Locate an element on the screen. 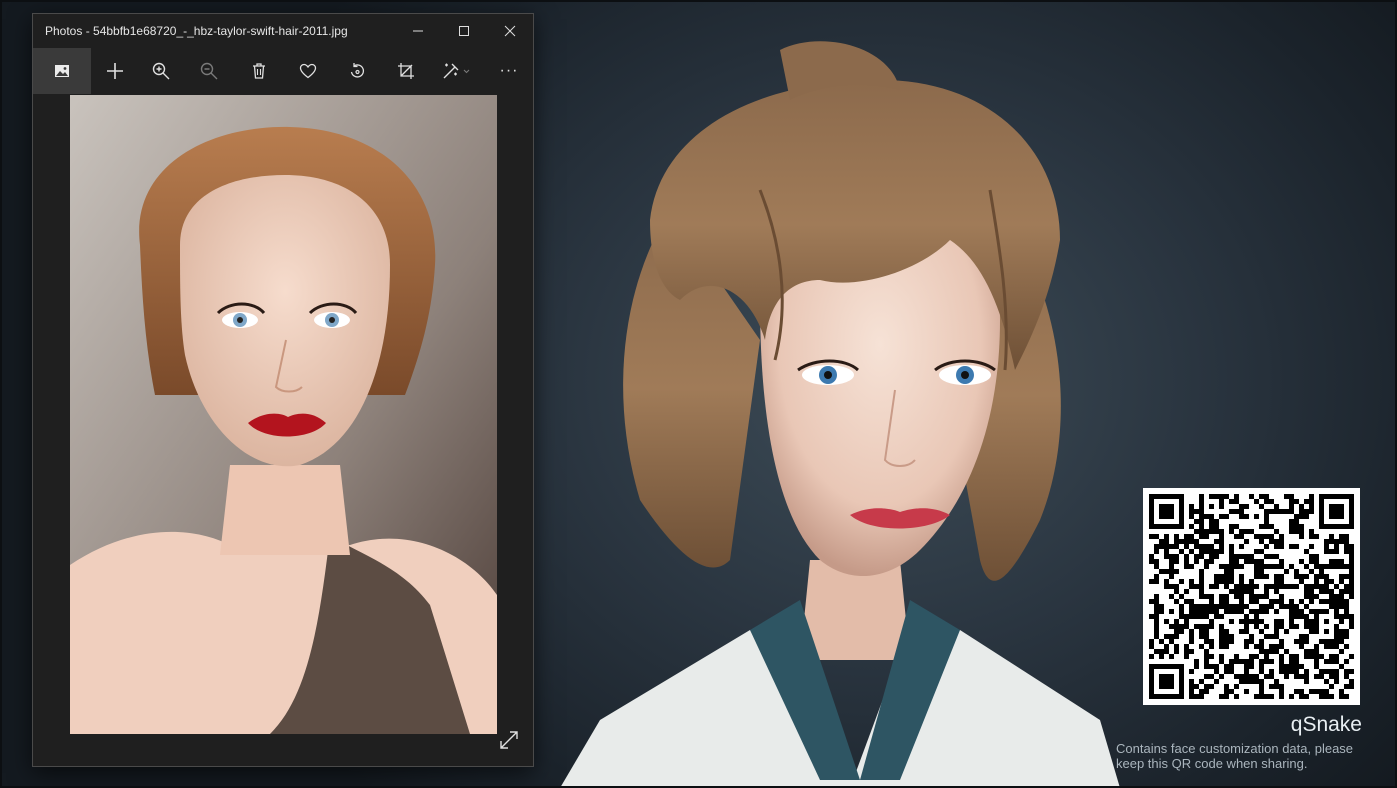  delete-button is located at coordinates (259, 71).